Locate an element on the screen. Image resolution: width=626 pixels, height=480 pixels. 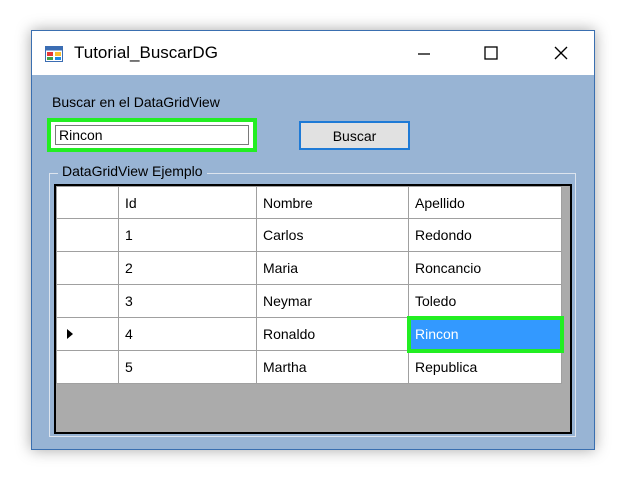
table-row: 3 Neymar Toledo is located at coordinates (309, 301).